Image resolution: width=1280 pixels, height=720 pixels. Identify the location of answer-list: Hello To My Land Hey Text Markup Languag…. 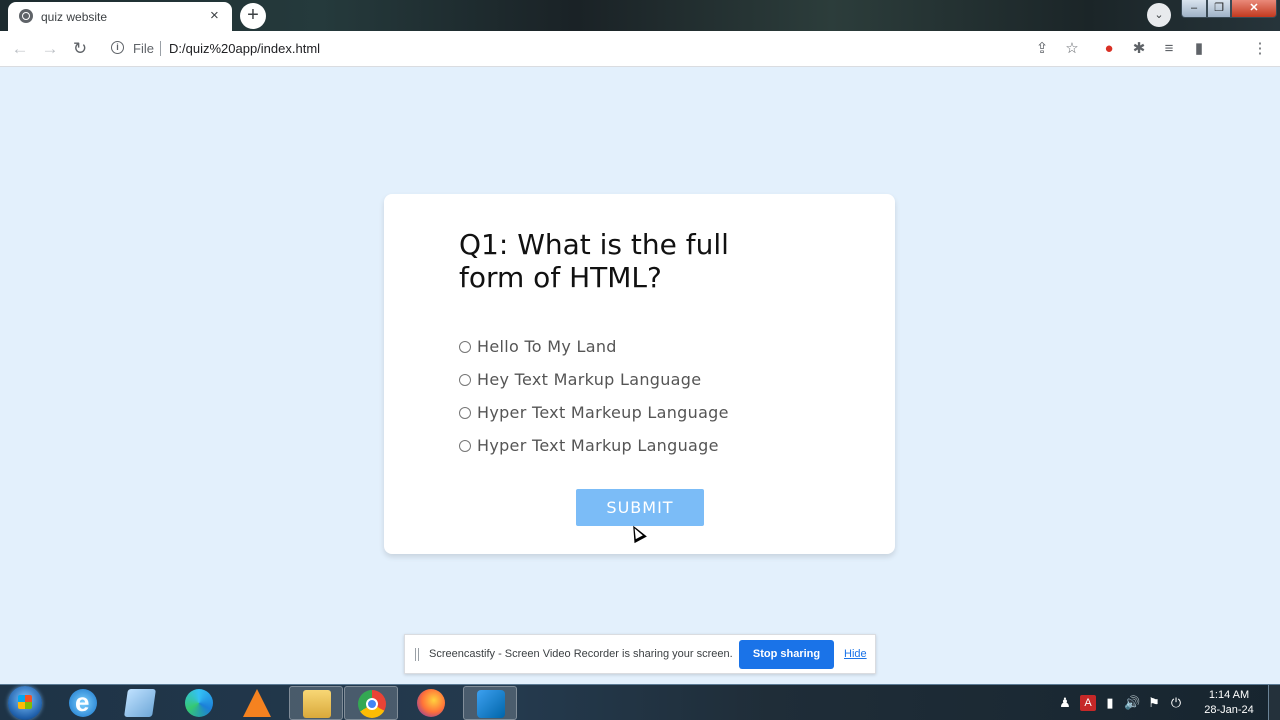
(594, 396).